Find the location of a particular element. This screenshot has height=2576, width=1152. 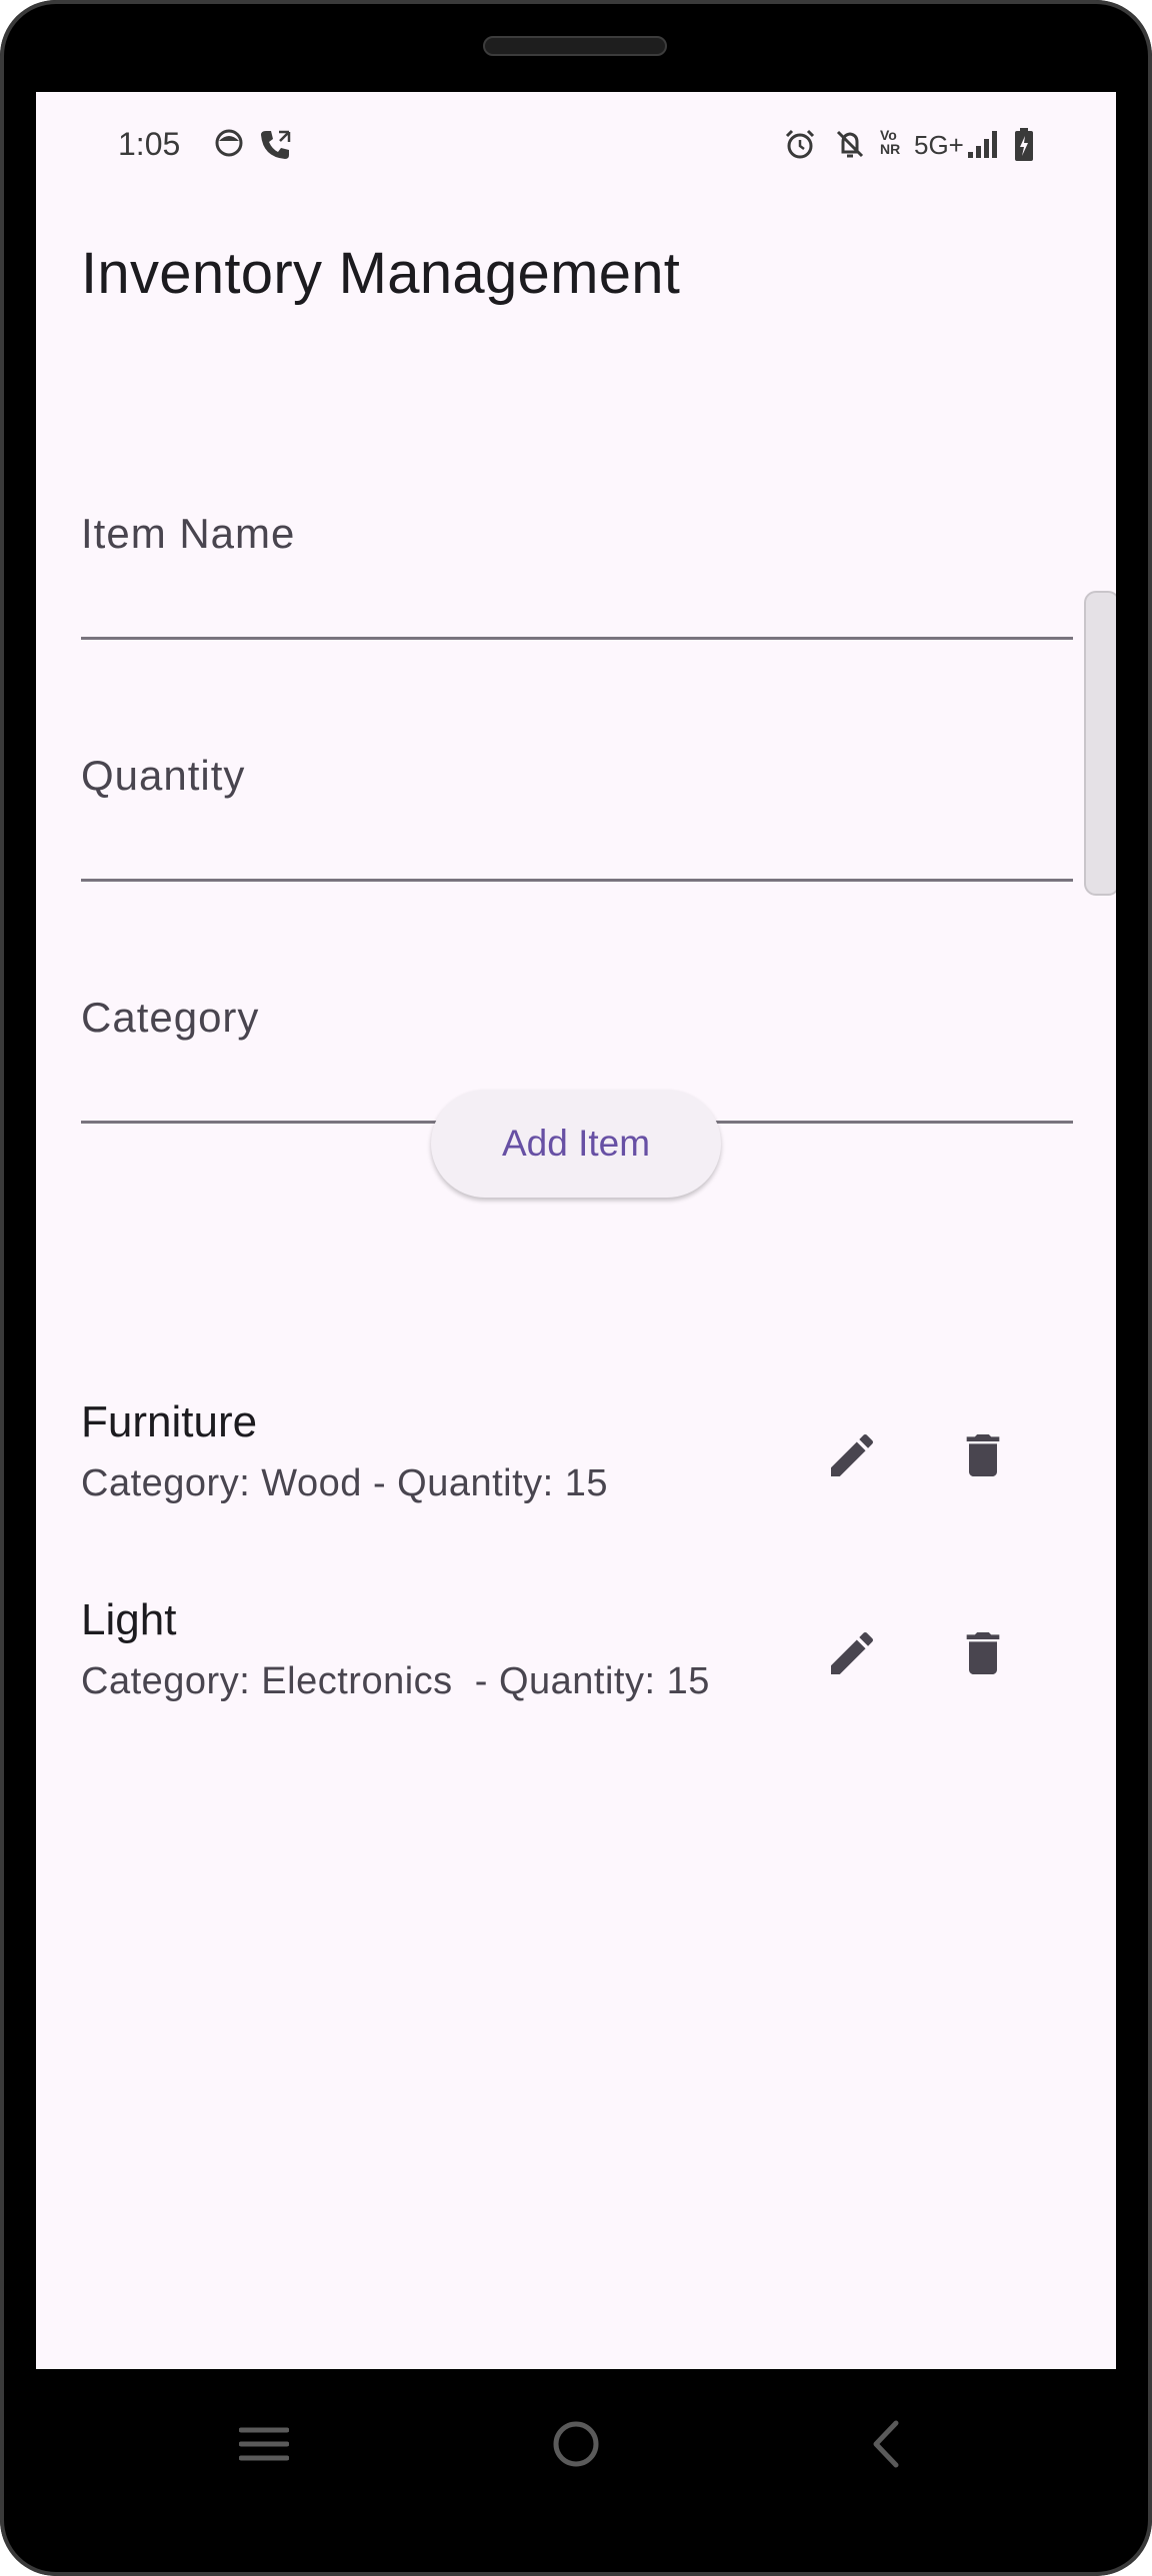

list-item: Furniture Category: Wood - Quantity: 15 is located at coordinates (576, 1487).